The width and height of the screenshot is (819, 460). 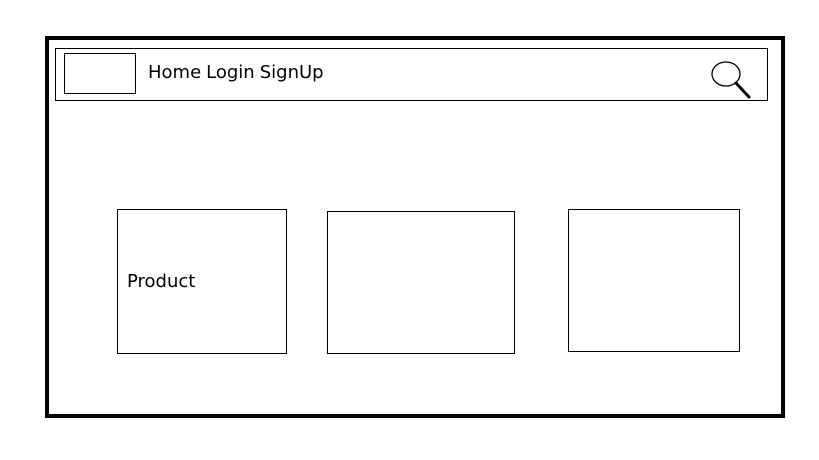 What do you see at coordinates (161, 281) in the screenshot?
I see `product-label: Product` at bounding box center [161, 281].